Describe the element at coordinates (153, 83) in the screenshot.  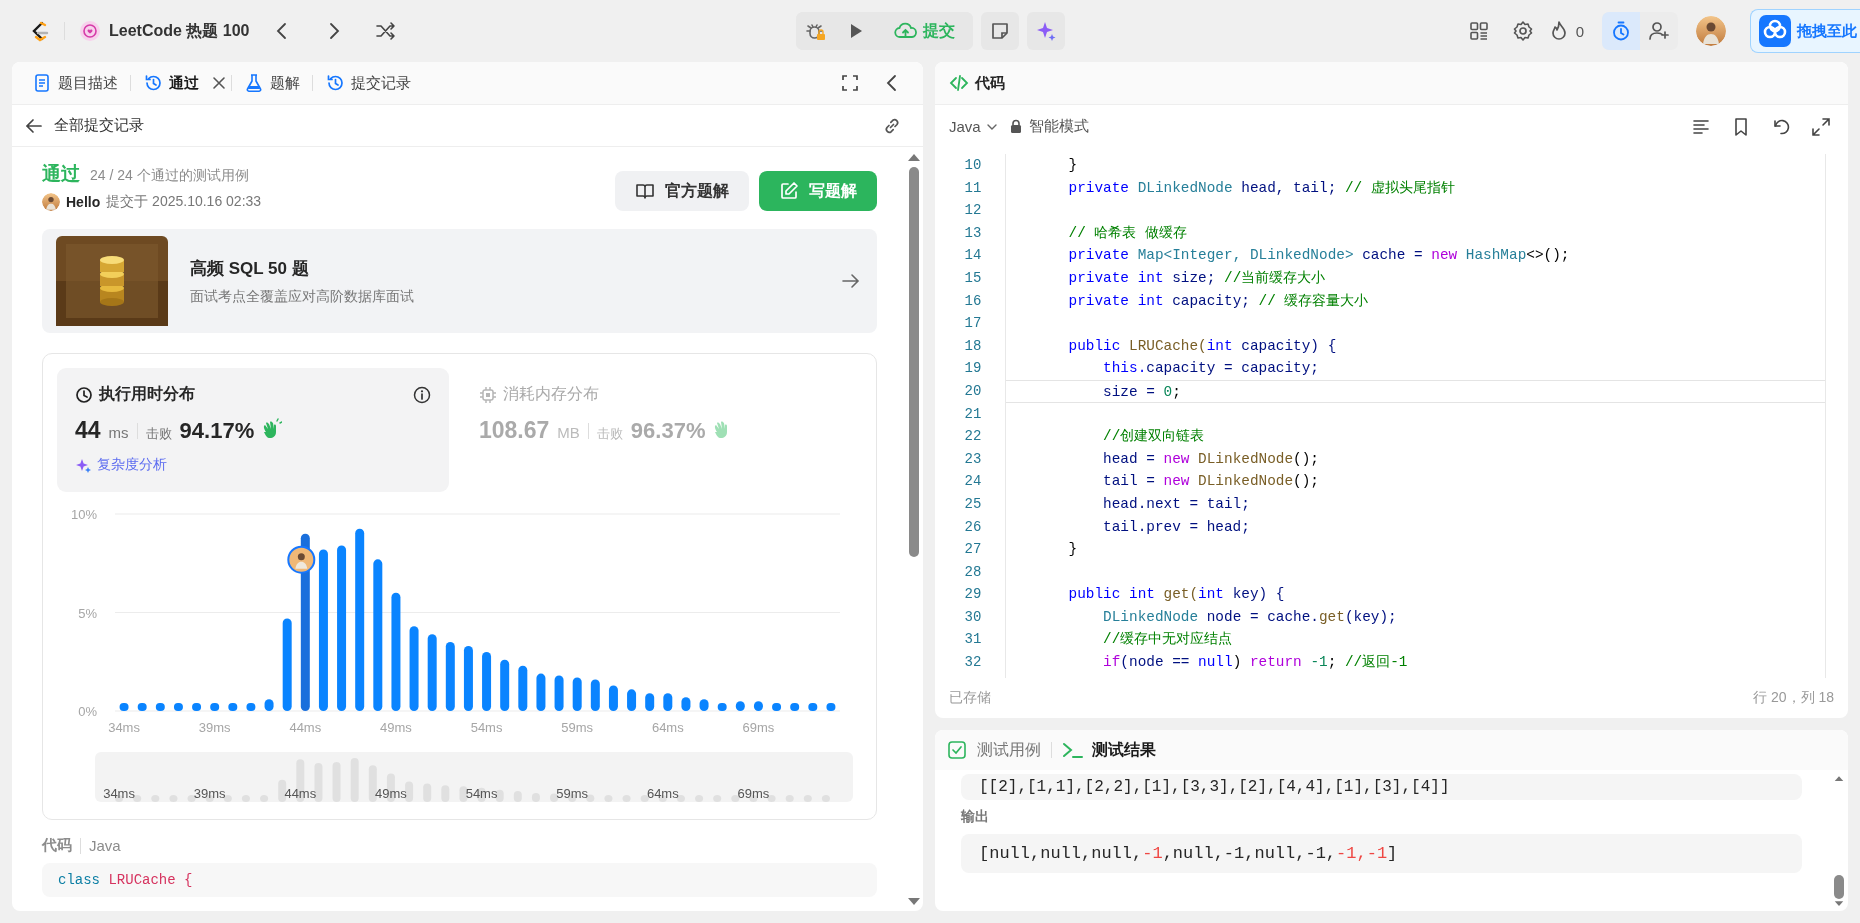
I see `history-icon` at that location.